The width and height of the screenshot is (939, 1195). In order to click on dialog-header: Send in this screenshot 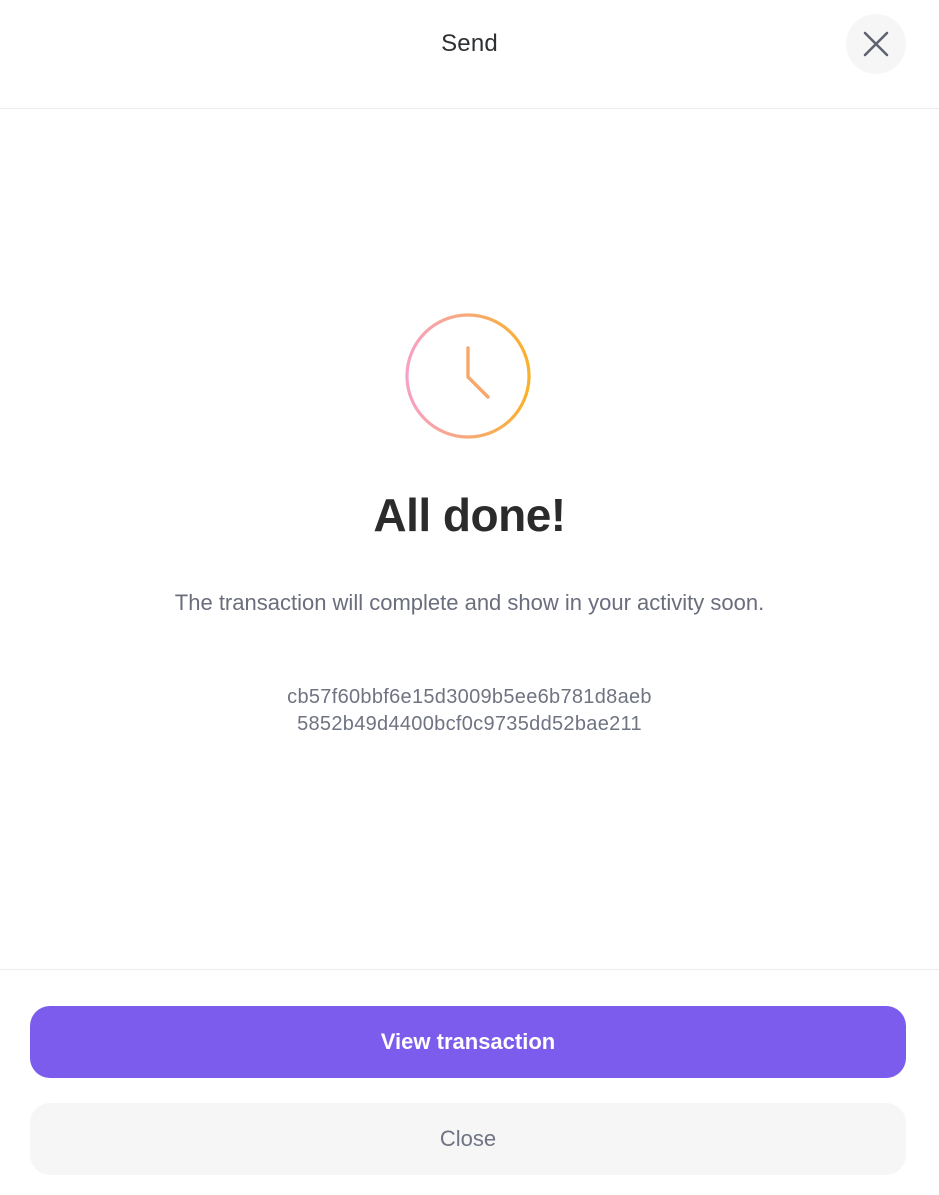, I will do `click(469, 54)`.